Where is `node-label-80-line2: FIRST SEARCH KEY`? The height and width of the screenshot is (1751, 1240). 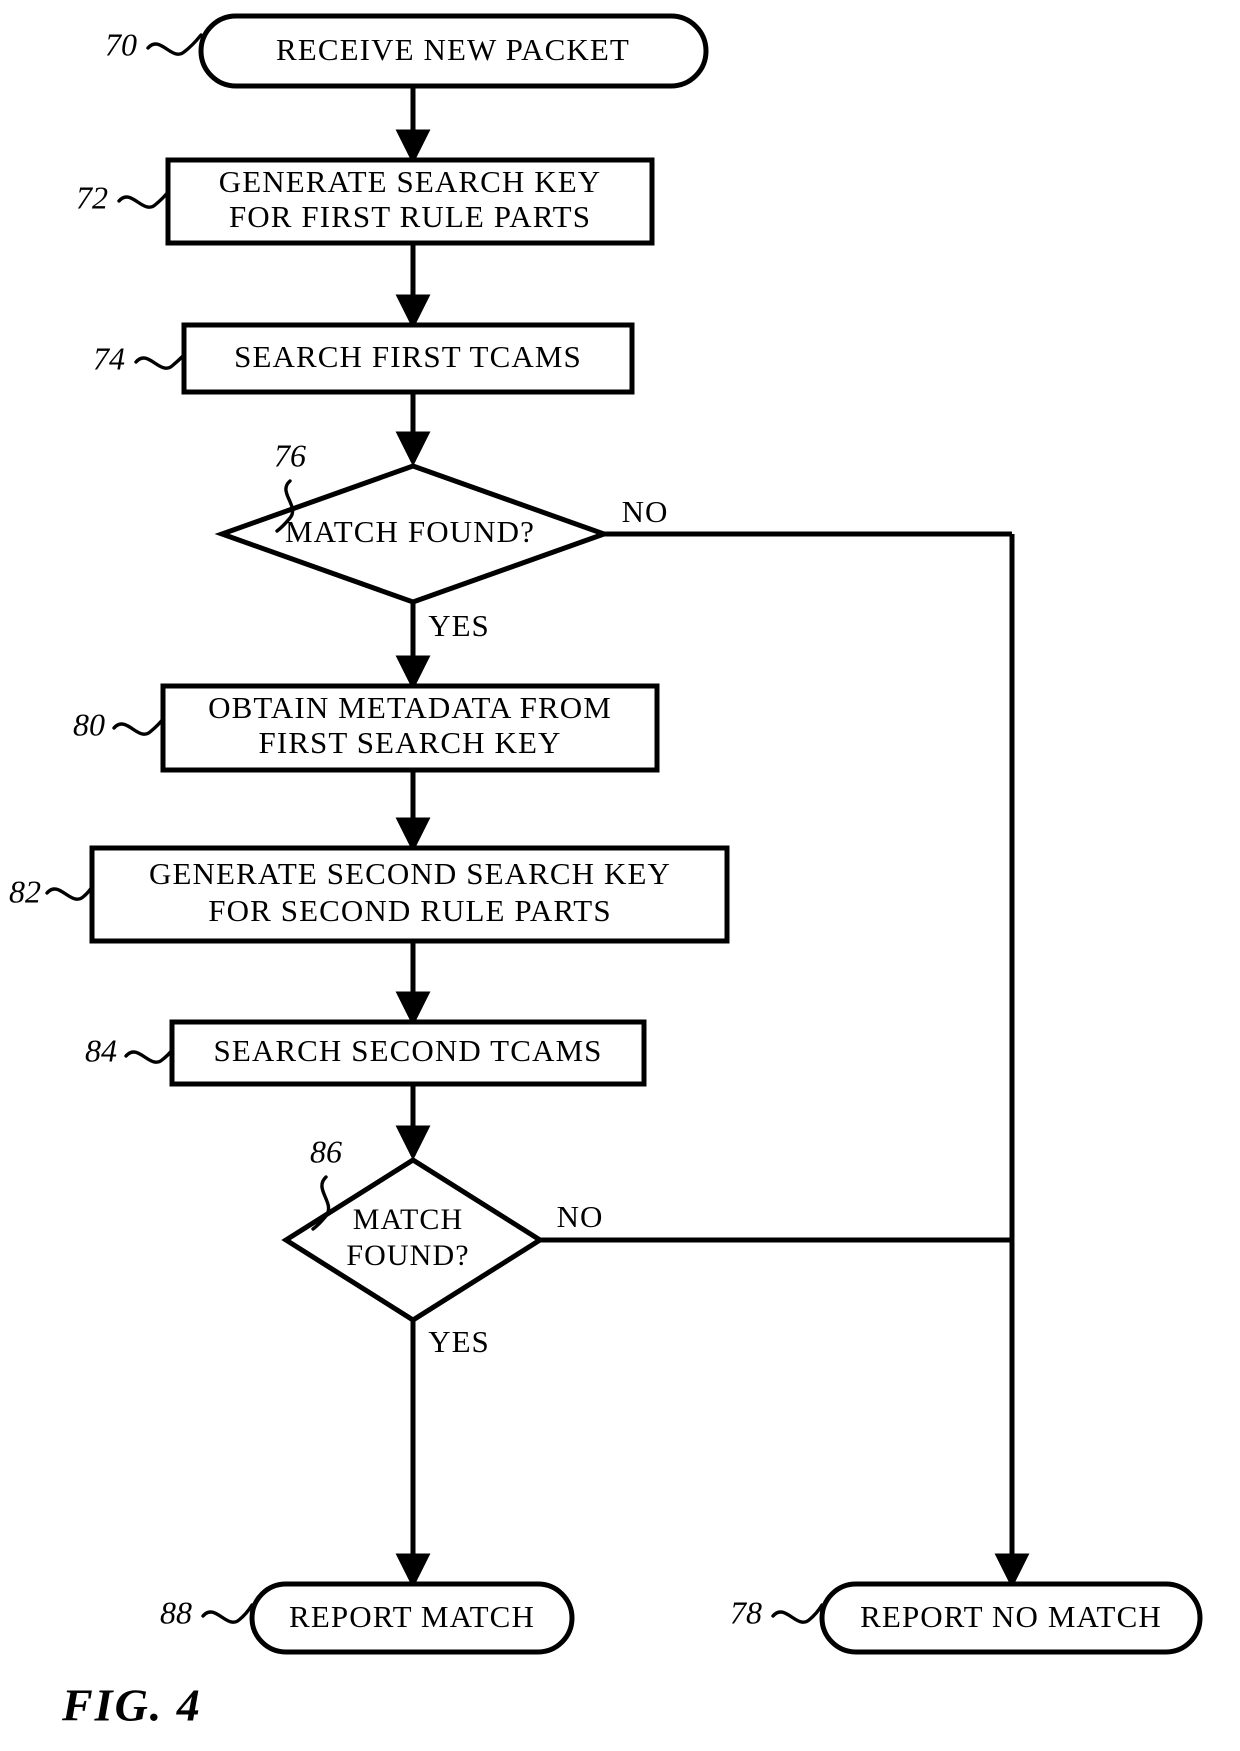
node-label-80-line2: FIRST SEARCH KEY is located at coordinates (410, 742).